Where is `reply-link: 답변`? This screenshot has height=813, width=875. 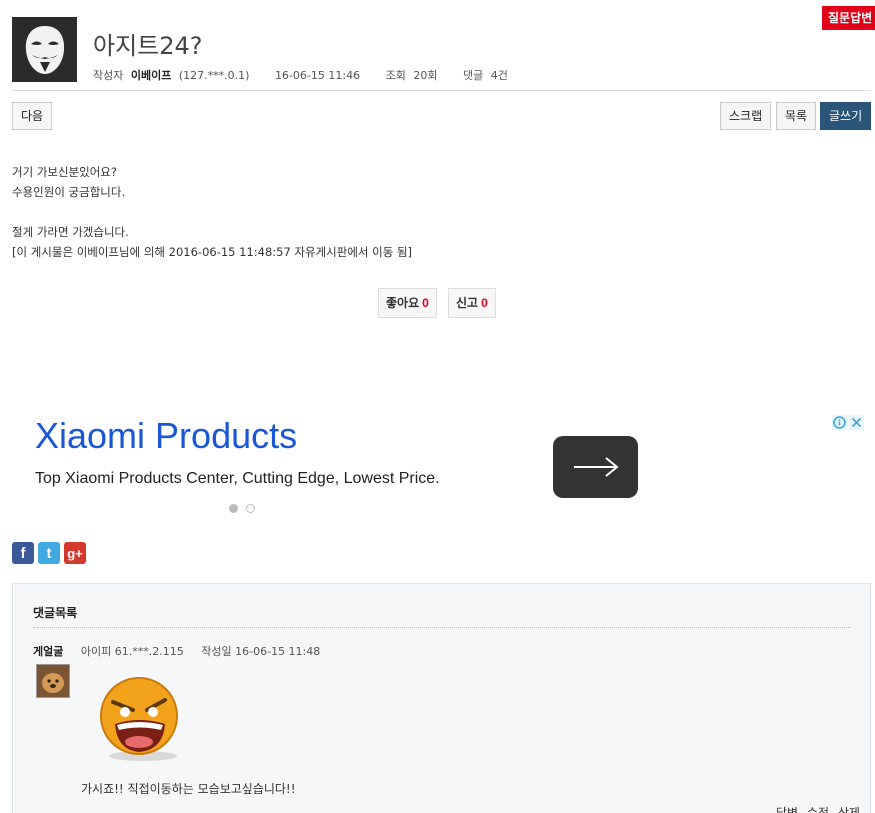
reply-link: 답변 is located at coordinates (787, 809).